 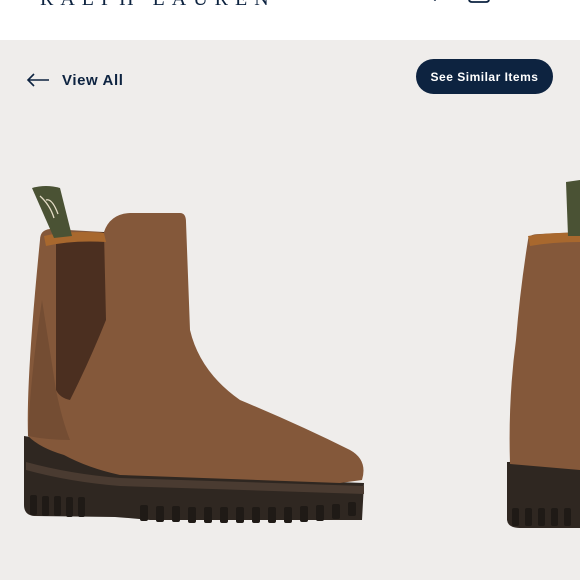 I want to click on back-link: View All, so click(x=75, y=80).